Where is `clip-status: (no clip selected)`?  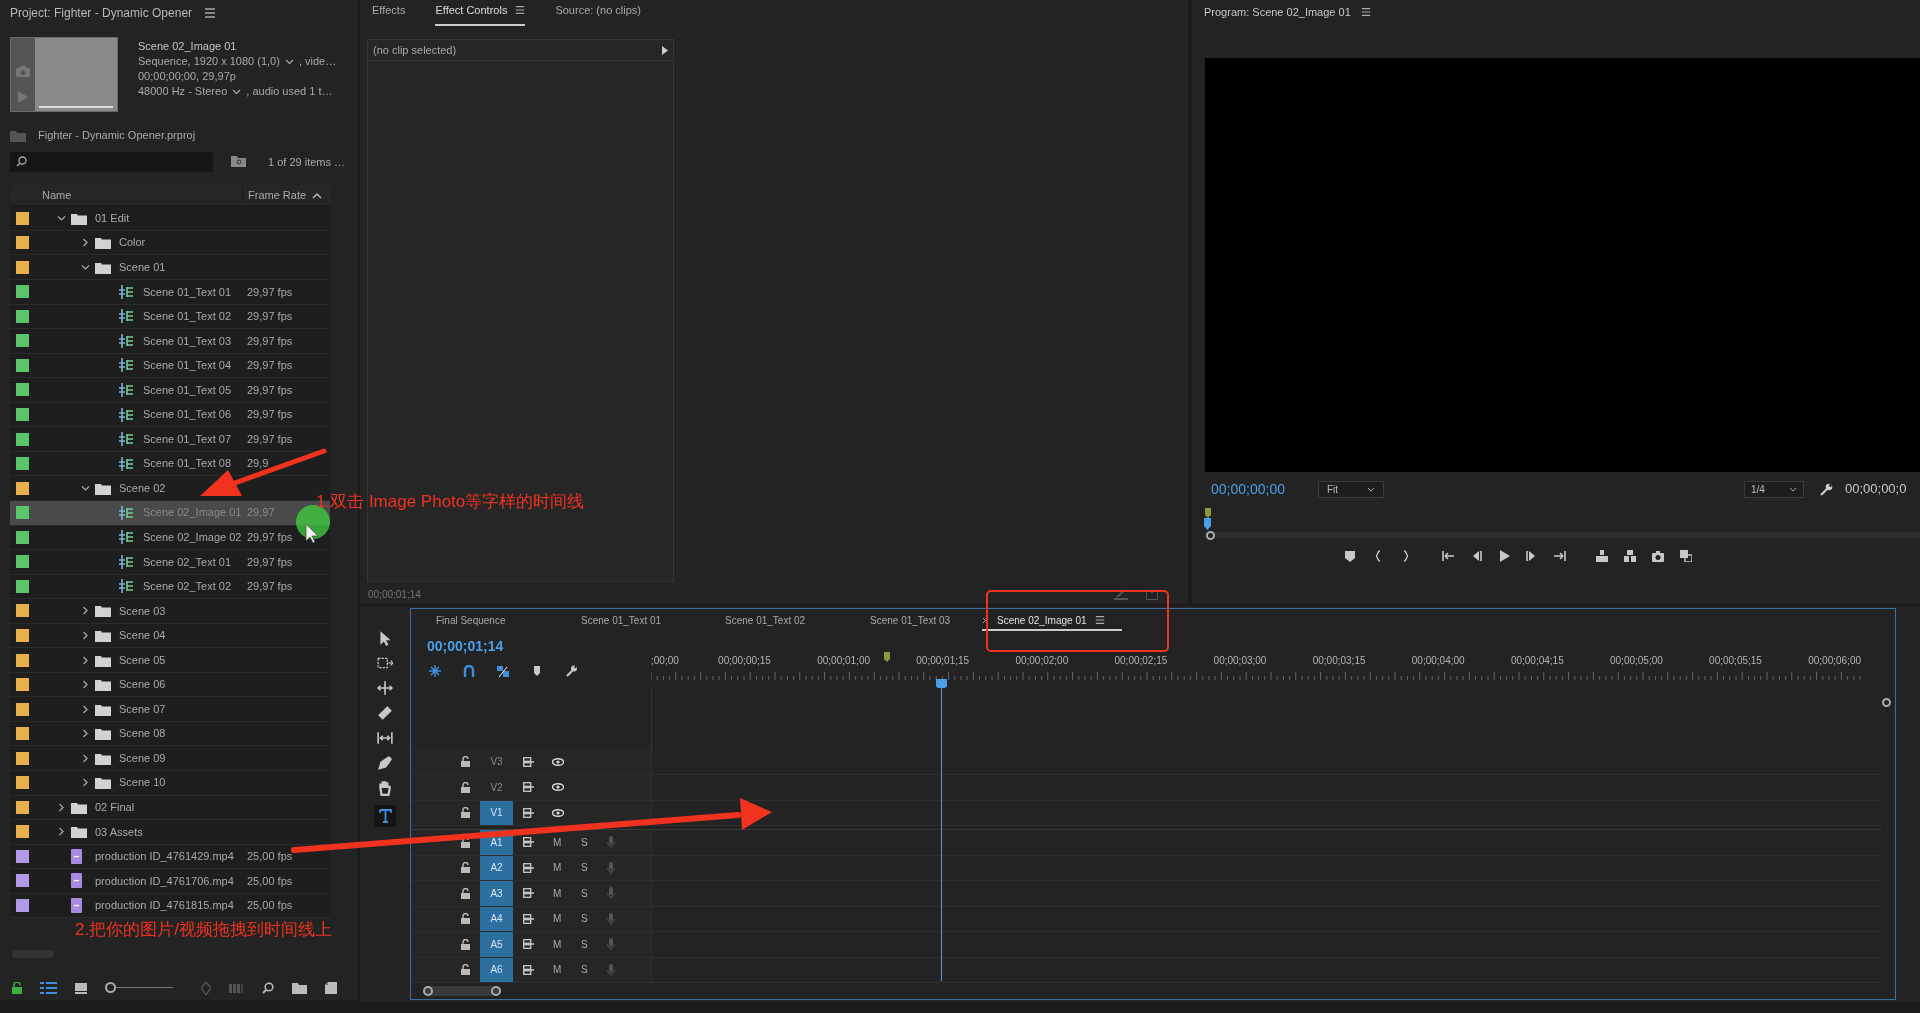 clip-status: (no clip selected) is located at coordinates (415, 50).